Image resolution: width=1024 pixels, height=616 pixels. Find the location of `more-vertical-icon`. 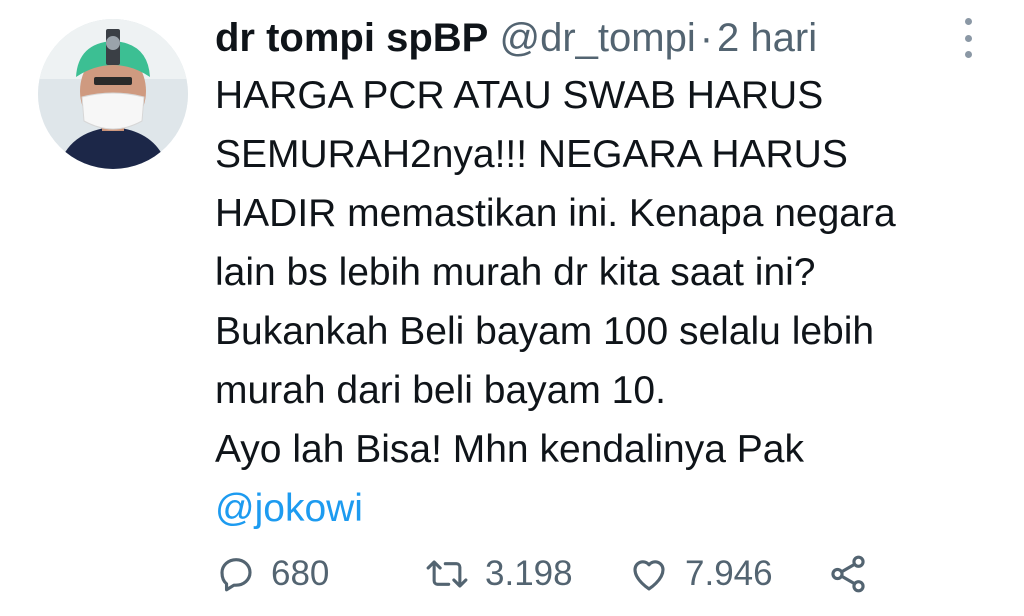

more-vertical-icon is located at coordinates (968, 38).